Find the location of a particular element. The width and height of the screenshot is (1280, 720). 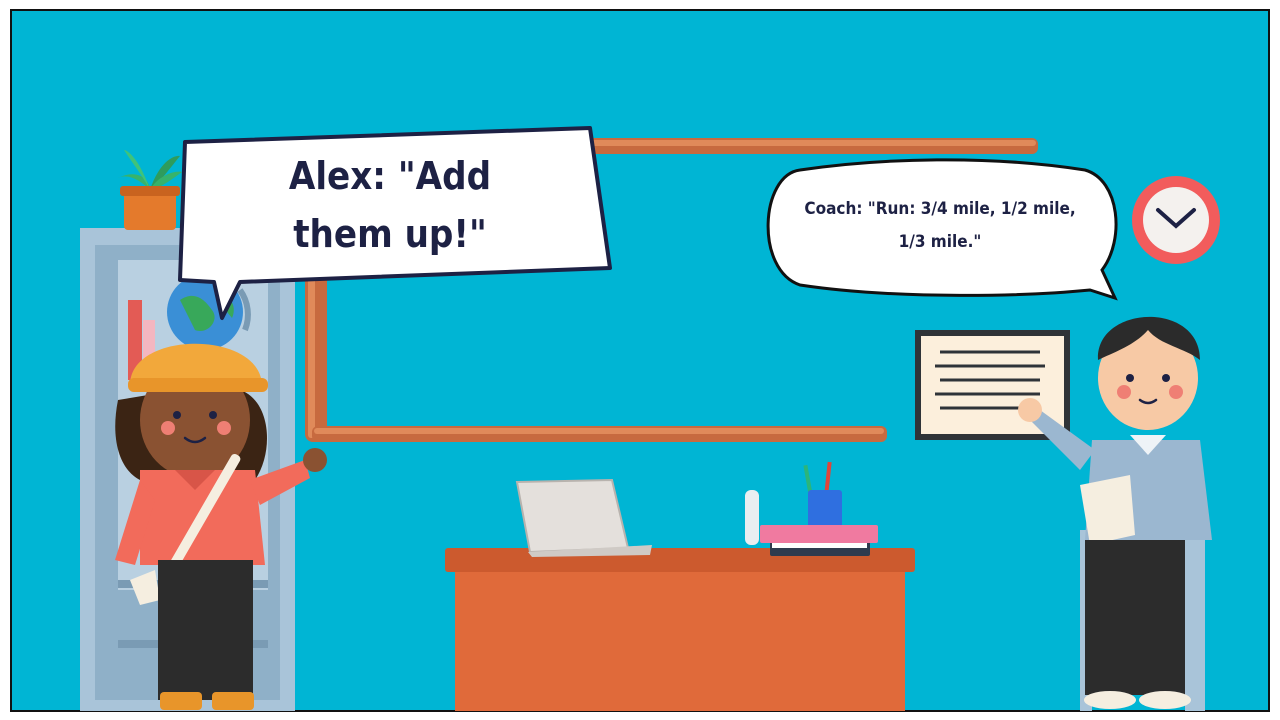

books-icon is located at coordinates (819, 540).